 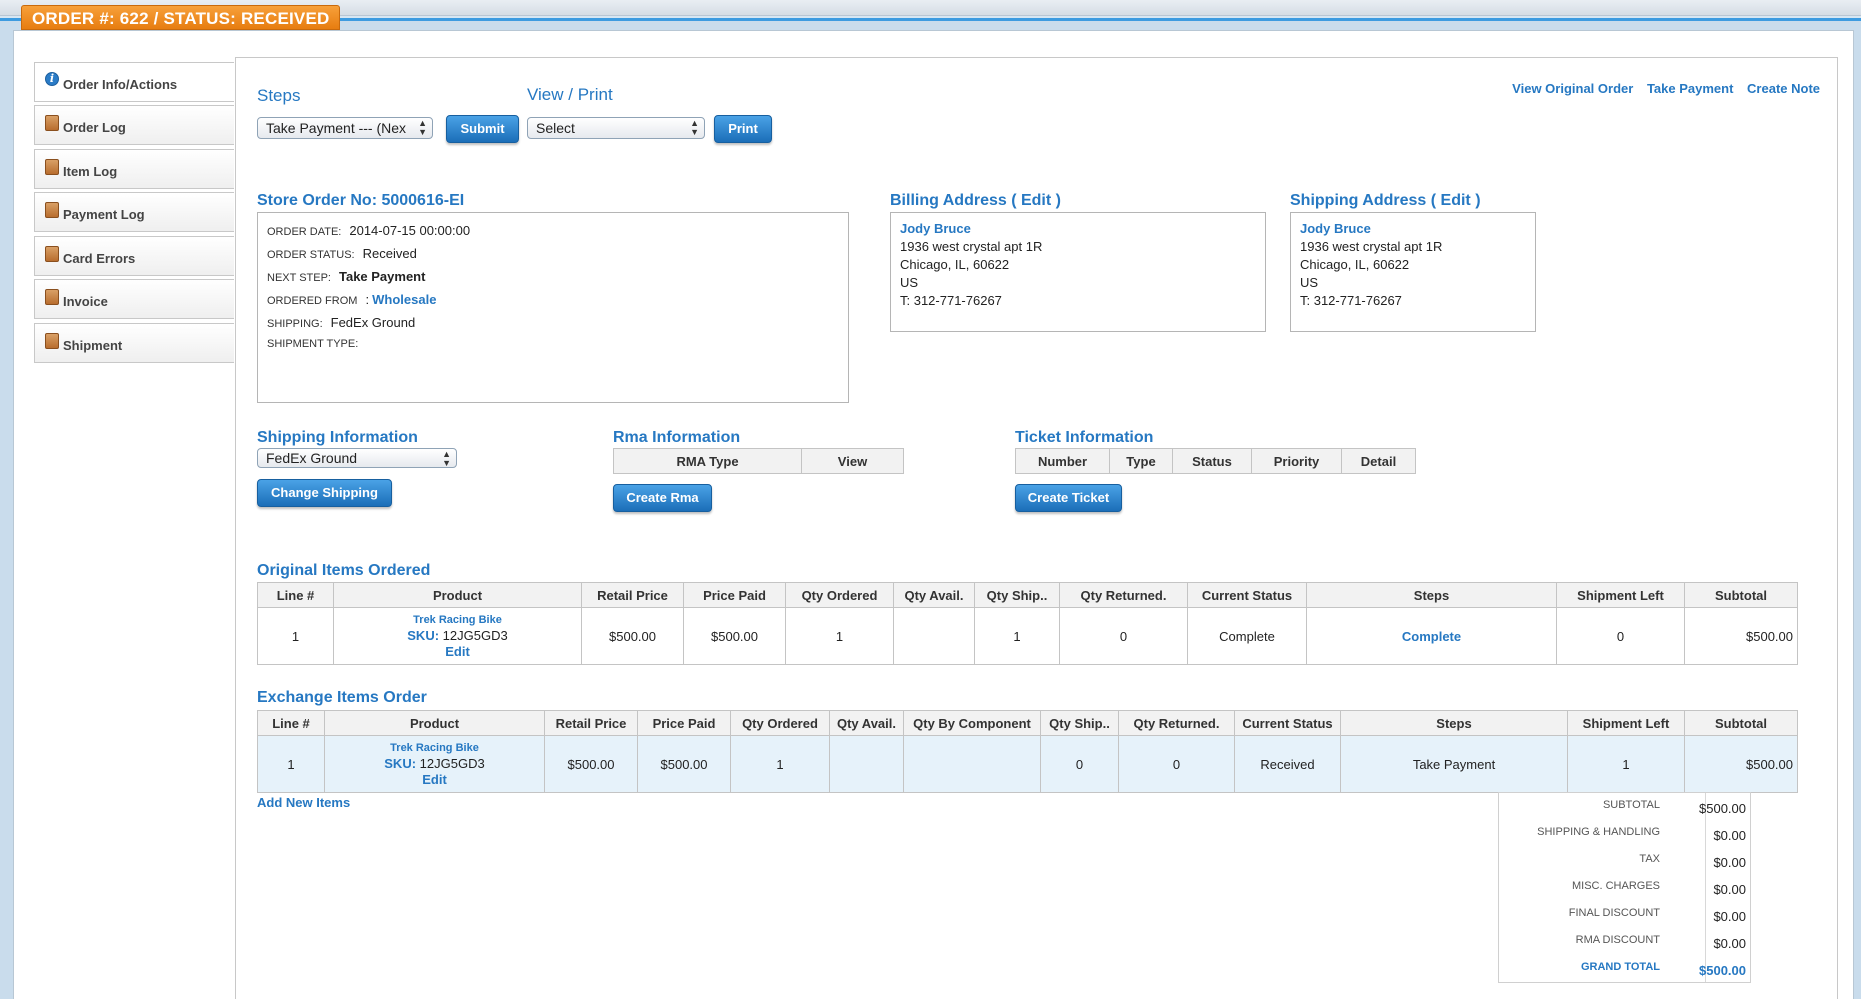 I want to click on totals-row-misc: MISC. CHARGES $0.00, so click(x=1624, y=887).